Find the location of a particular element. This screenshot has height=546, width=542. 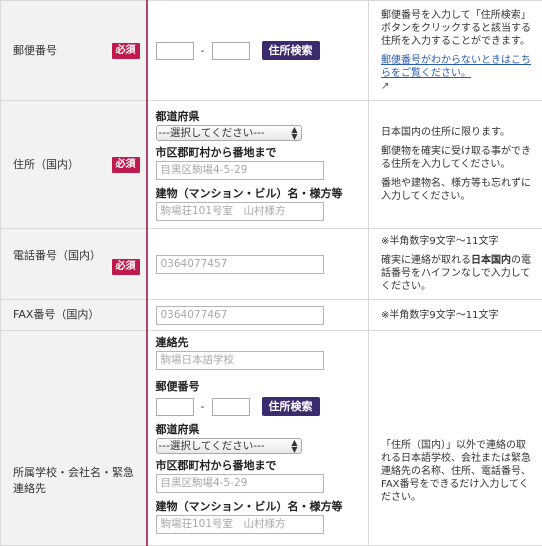

phone-input-cell: 0364077457 is located at coordinates (258, 264).